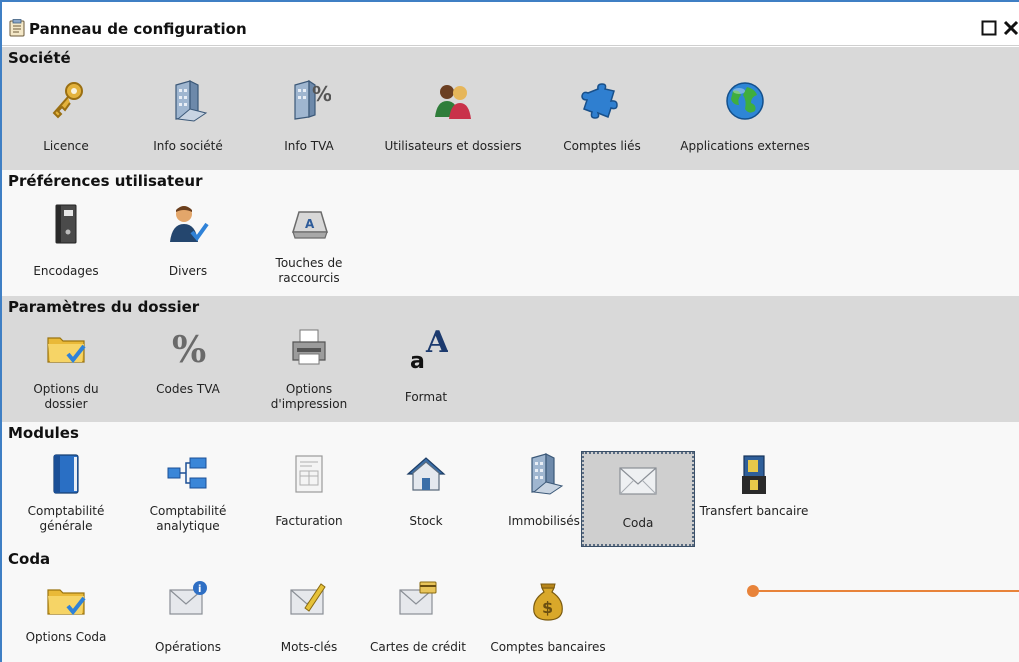 The width and height of the screenshot is (1019, 662). Describe the element at coordinates (309, 498) in the screenshot. I see `item-facturation: Facturation` at that location.